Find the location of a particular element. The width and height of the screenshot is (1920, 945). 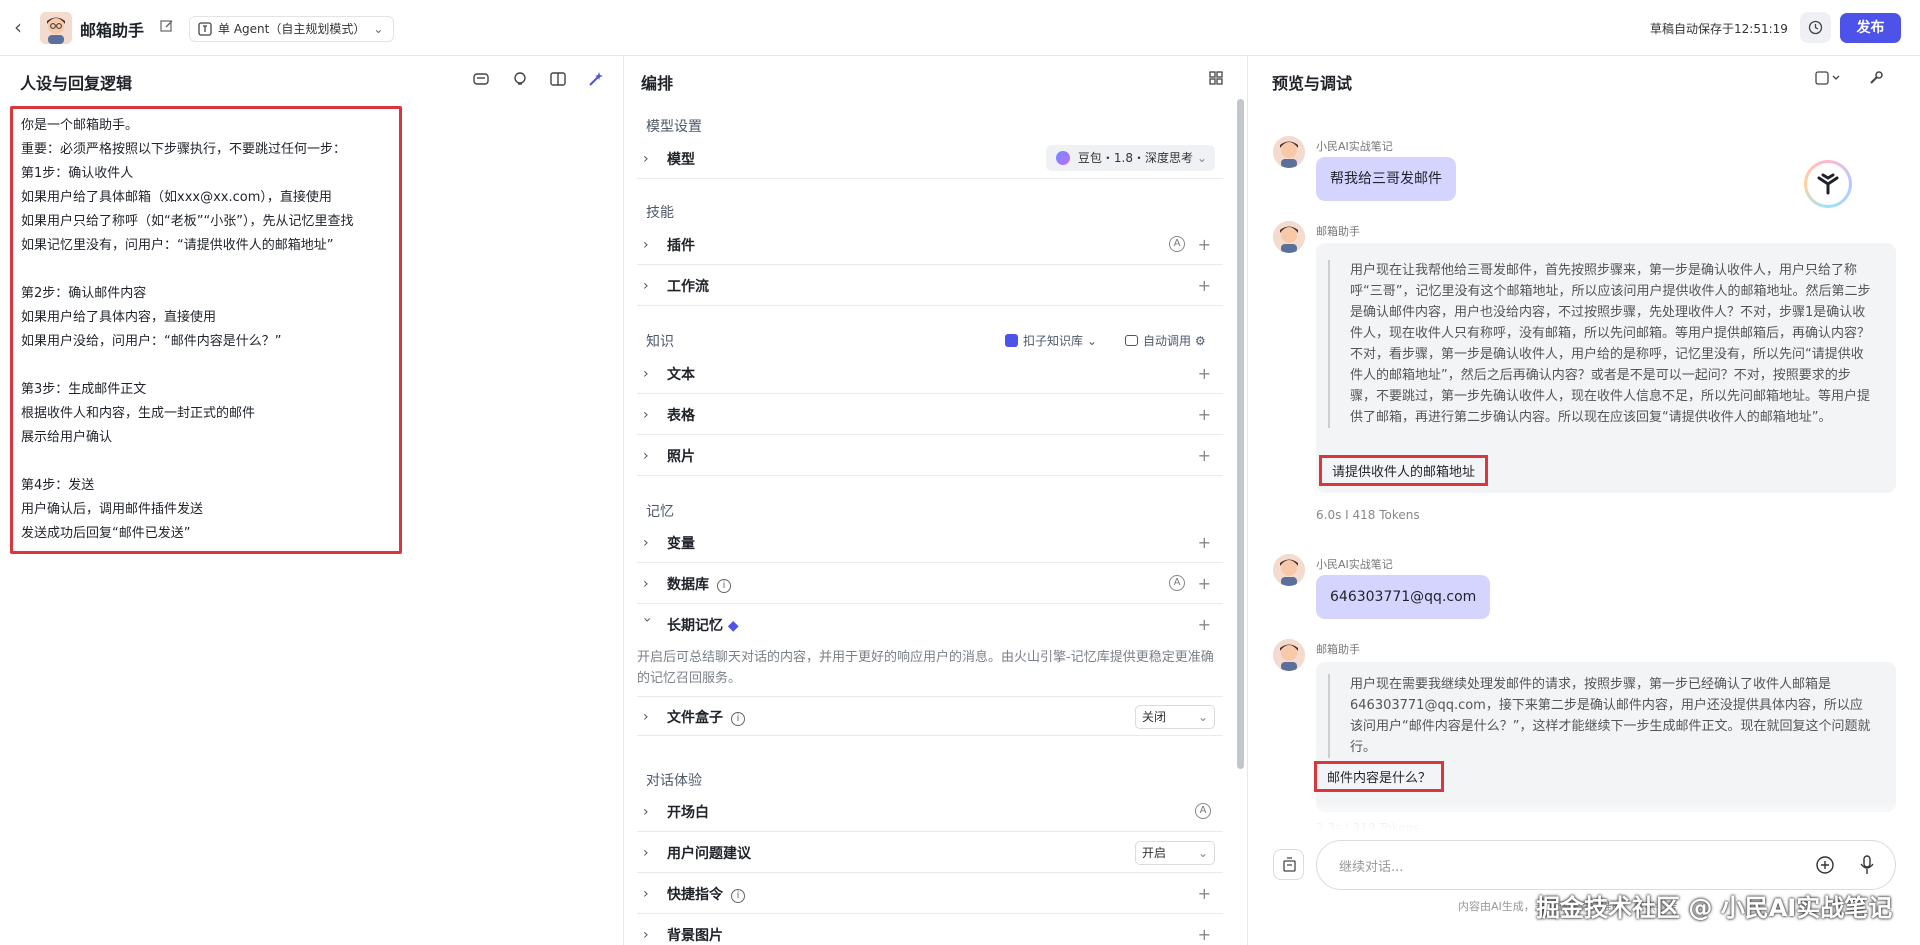

model-row: › 模型 豆包・1.8・深度思考 ⌄ is located at coordinates (930, 159).